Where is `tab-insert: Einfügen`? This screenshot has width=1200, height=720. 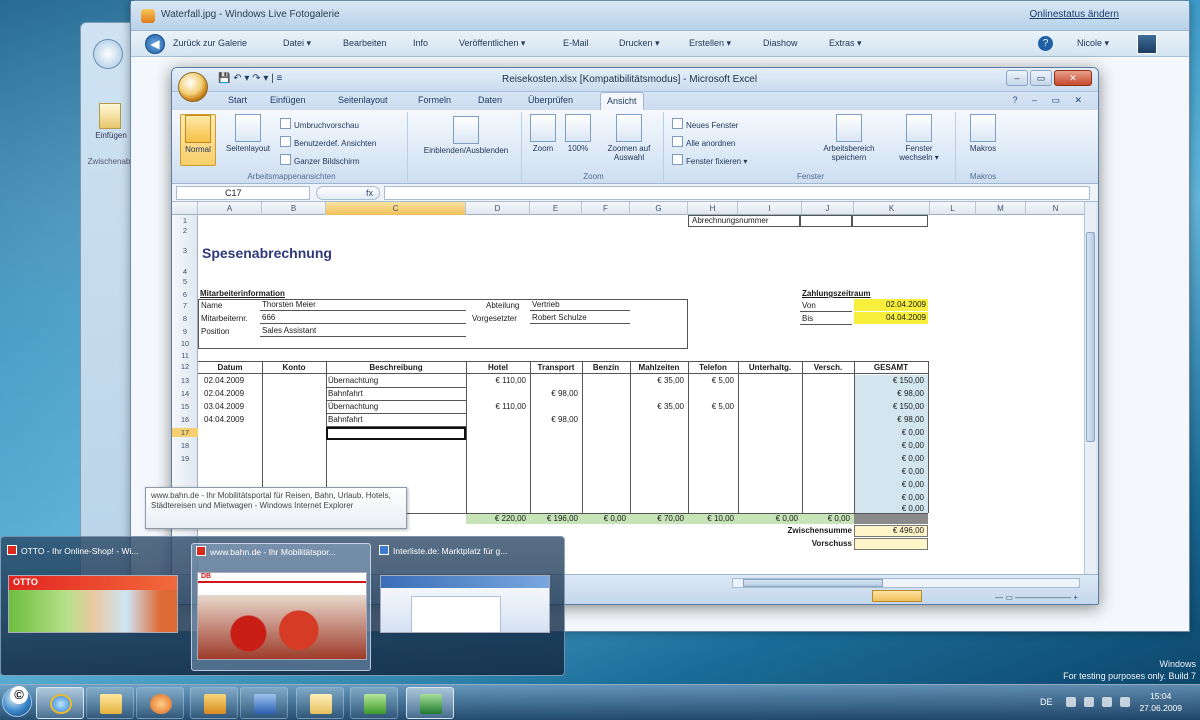
tab-insert: Einfügen is located at coordinates (288, 100).